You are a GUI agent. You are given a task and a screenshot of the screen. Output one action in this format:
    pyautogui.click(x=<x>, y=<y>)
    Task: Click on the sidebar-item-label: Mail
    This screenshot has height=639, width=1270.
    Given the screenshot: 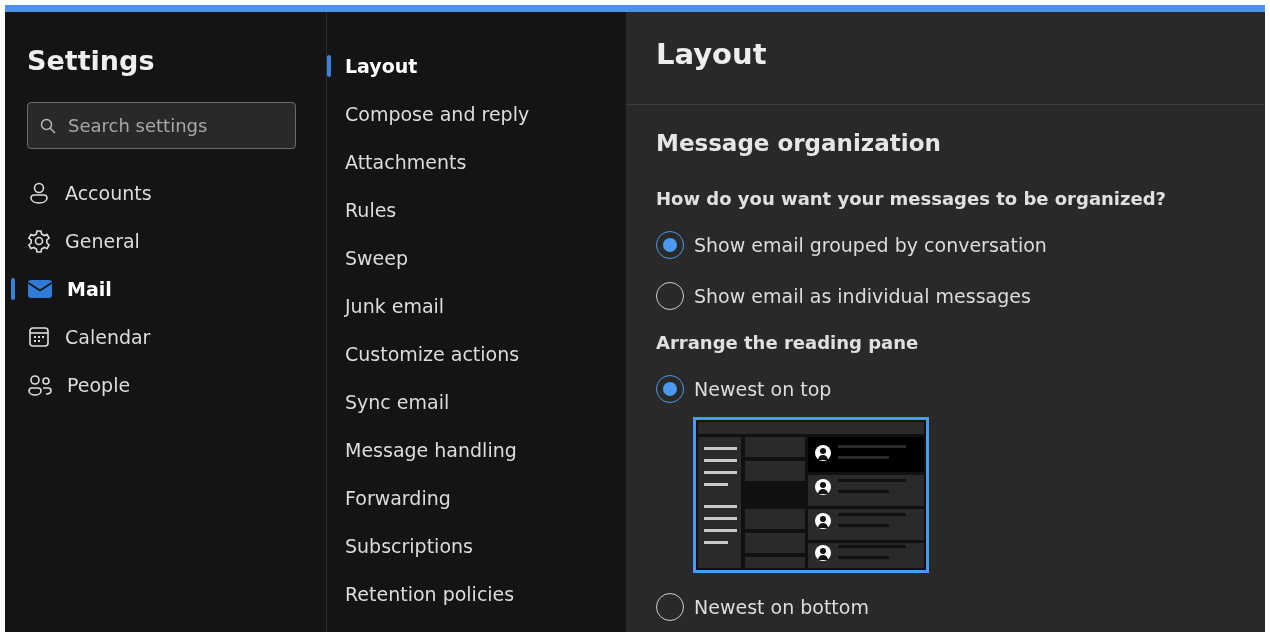 What is the action you would take?
    pyautogui.click(x=89, y=289)
    